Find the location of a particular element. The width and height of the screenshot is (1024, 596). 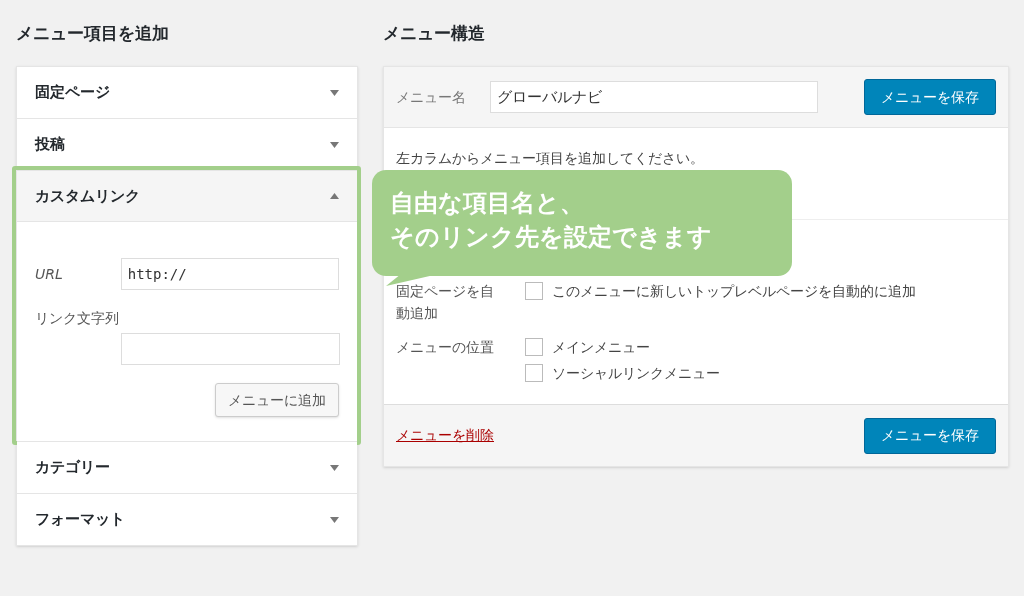

accordion-title: フォーマット is located at coordinates (80, 520).